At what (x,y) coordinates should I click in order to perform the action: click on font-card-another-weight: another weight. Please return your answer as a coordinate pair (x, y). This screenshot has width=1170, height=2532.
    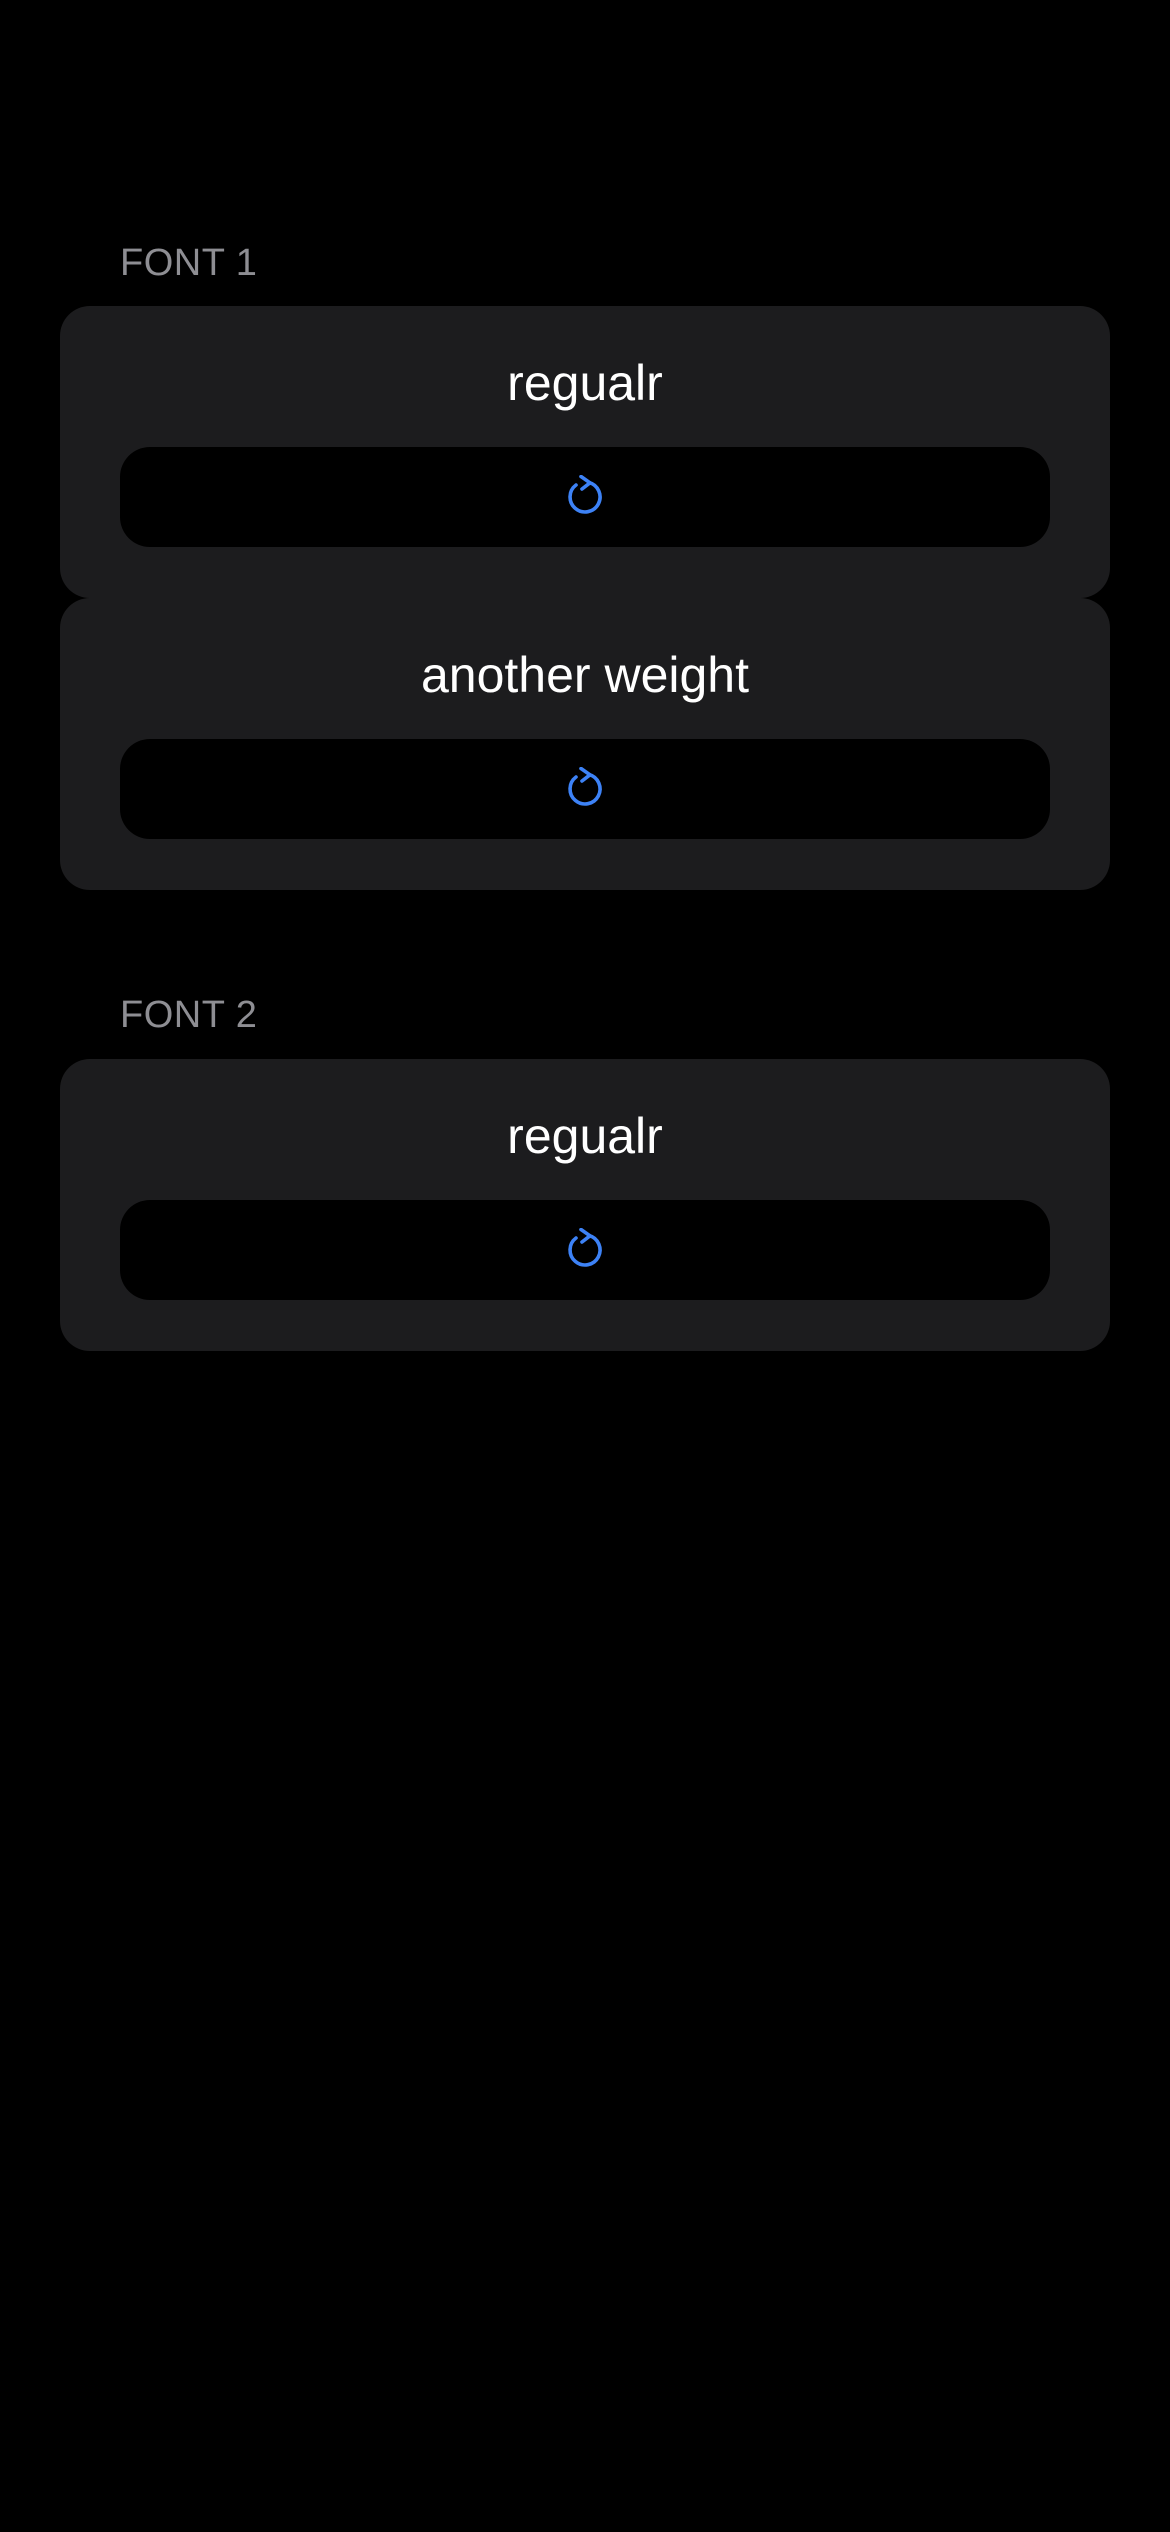
    Looking at the image, I should click on (585, 744).